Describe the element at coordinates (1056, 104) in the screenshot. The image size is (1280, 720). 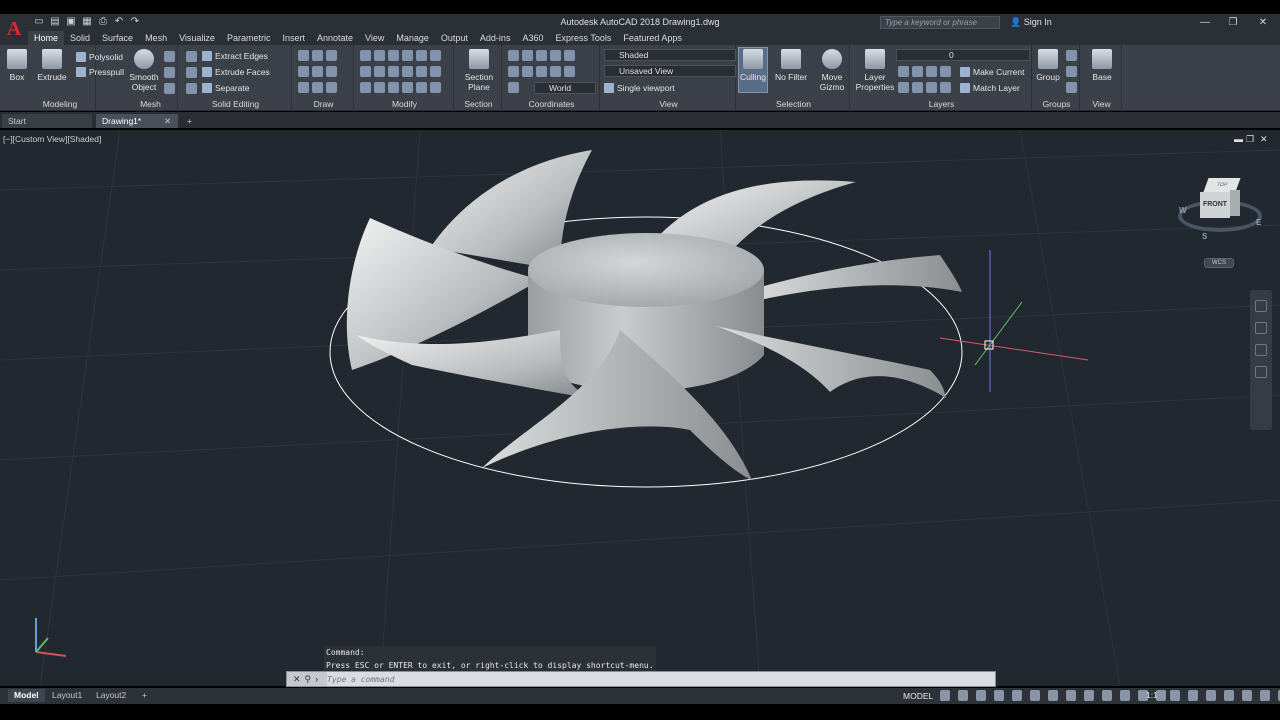
I see `panel-label-groups: Groups` at that location.